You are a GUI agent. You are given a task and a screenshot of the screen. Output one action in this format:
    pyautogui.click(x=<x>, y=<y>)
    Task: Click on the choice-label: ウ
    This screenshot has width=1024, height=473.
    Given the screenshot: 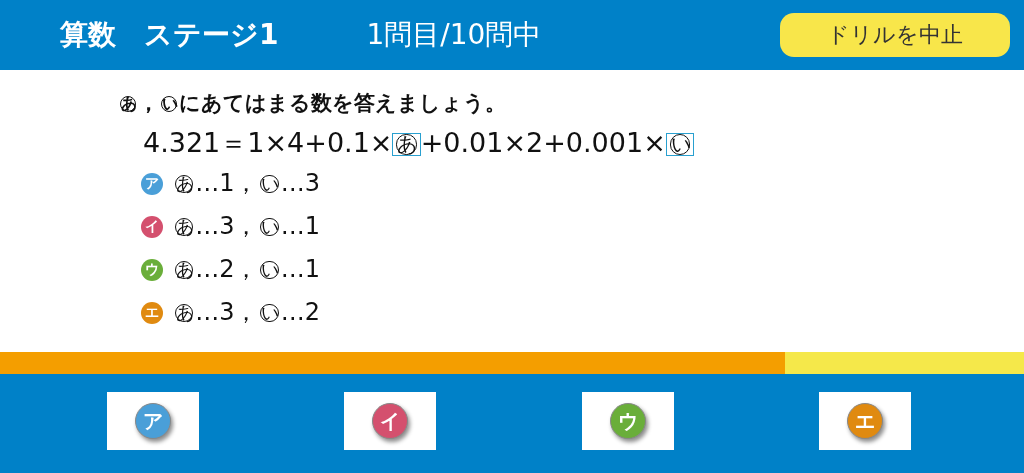 What is the action you would take?
    pyautogui.click(x=152, y=269)
    